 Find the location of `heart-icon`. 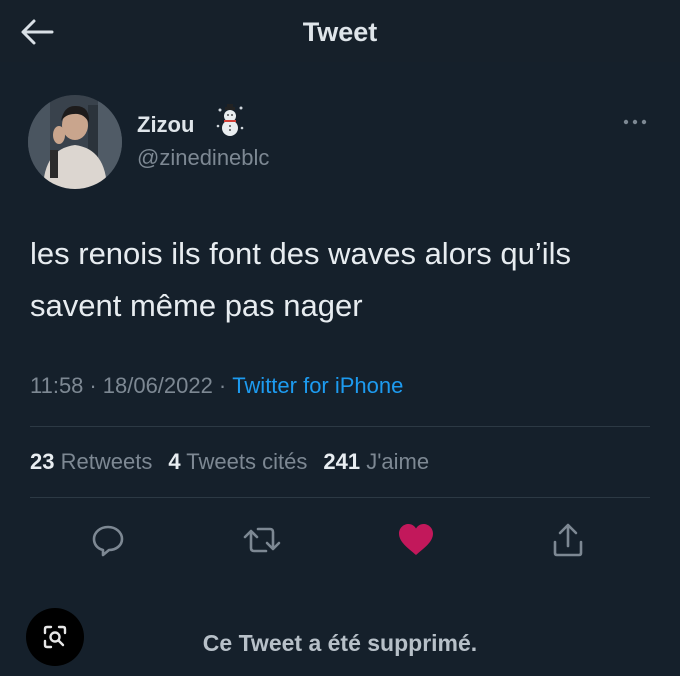

heart-icon is located at coordinates (416, 539).